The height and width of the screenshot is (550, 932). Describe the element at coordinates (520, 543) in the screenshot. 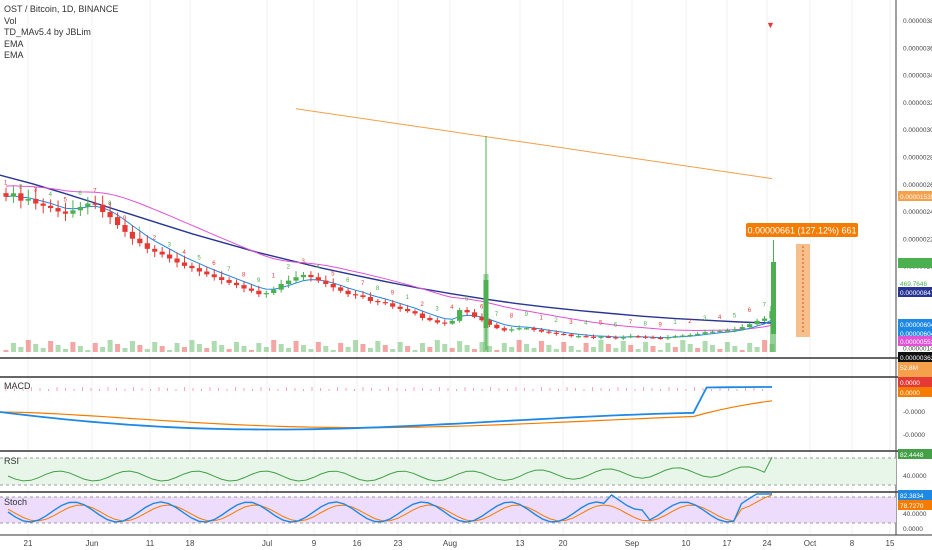

I see `time-tick-label: 13` at that location.